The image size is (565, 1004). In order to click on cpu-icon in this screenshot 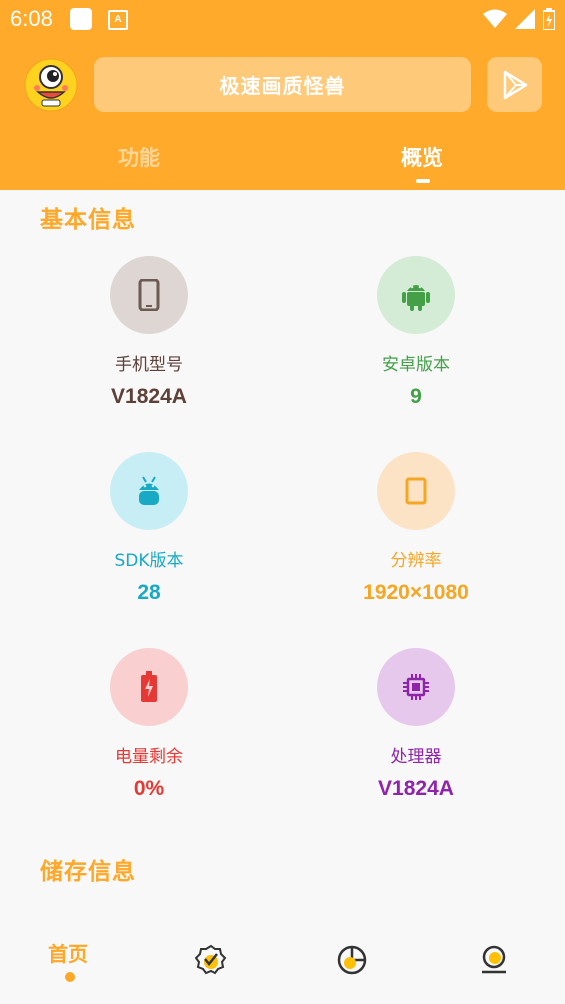, I will do `click(416, 687)`.